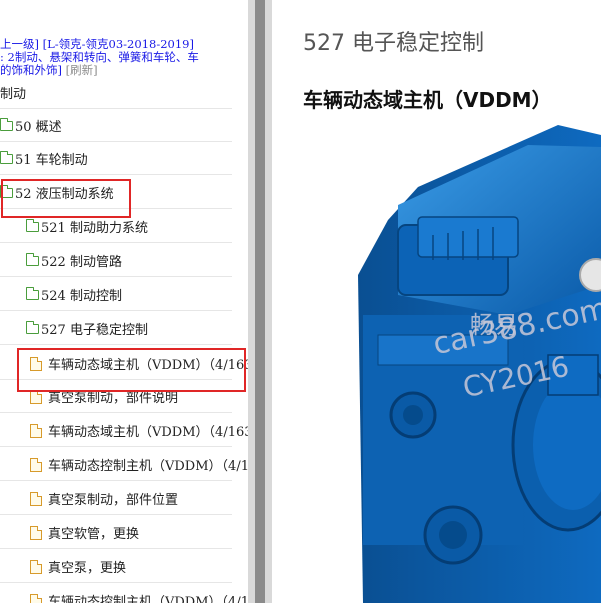 This screenshot has width=601, height=603. I want to click on tree-row-doc-vddm-control: 车辆动态控制主机（VDDM）（4/16, so click(124, 464).